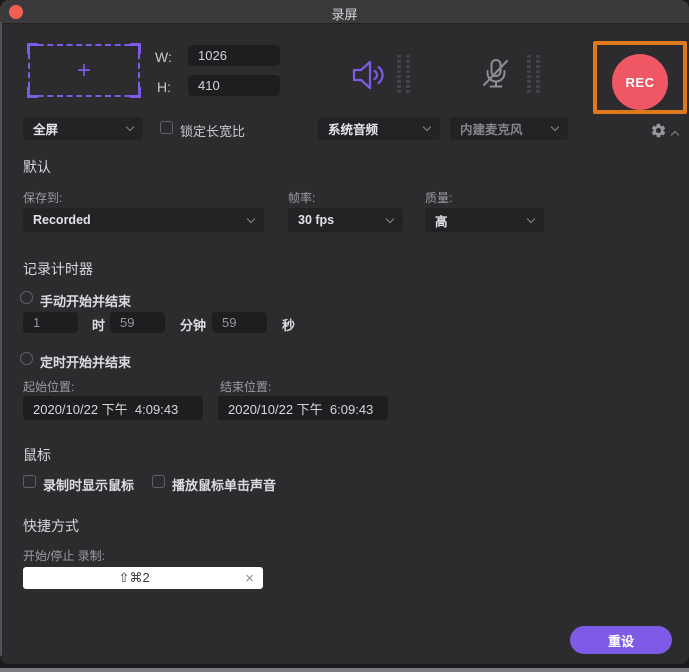 The image size is (689, 672). Describe the element at coordinates (344, 670) in the screenshot. I see `background-window-edge` at that location.